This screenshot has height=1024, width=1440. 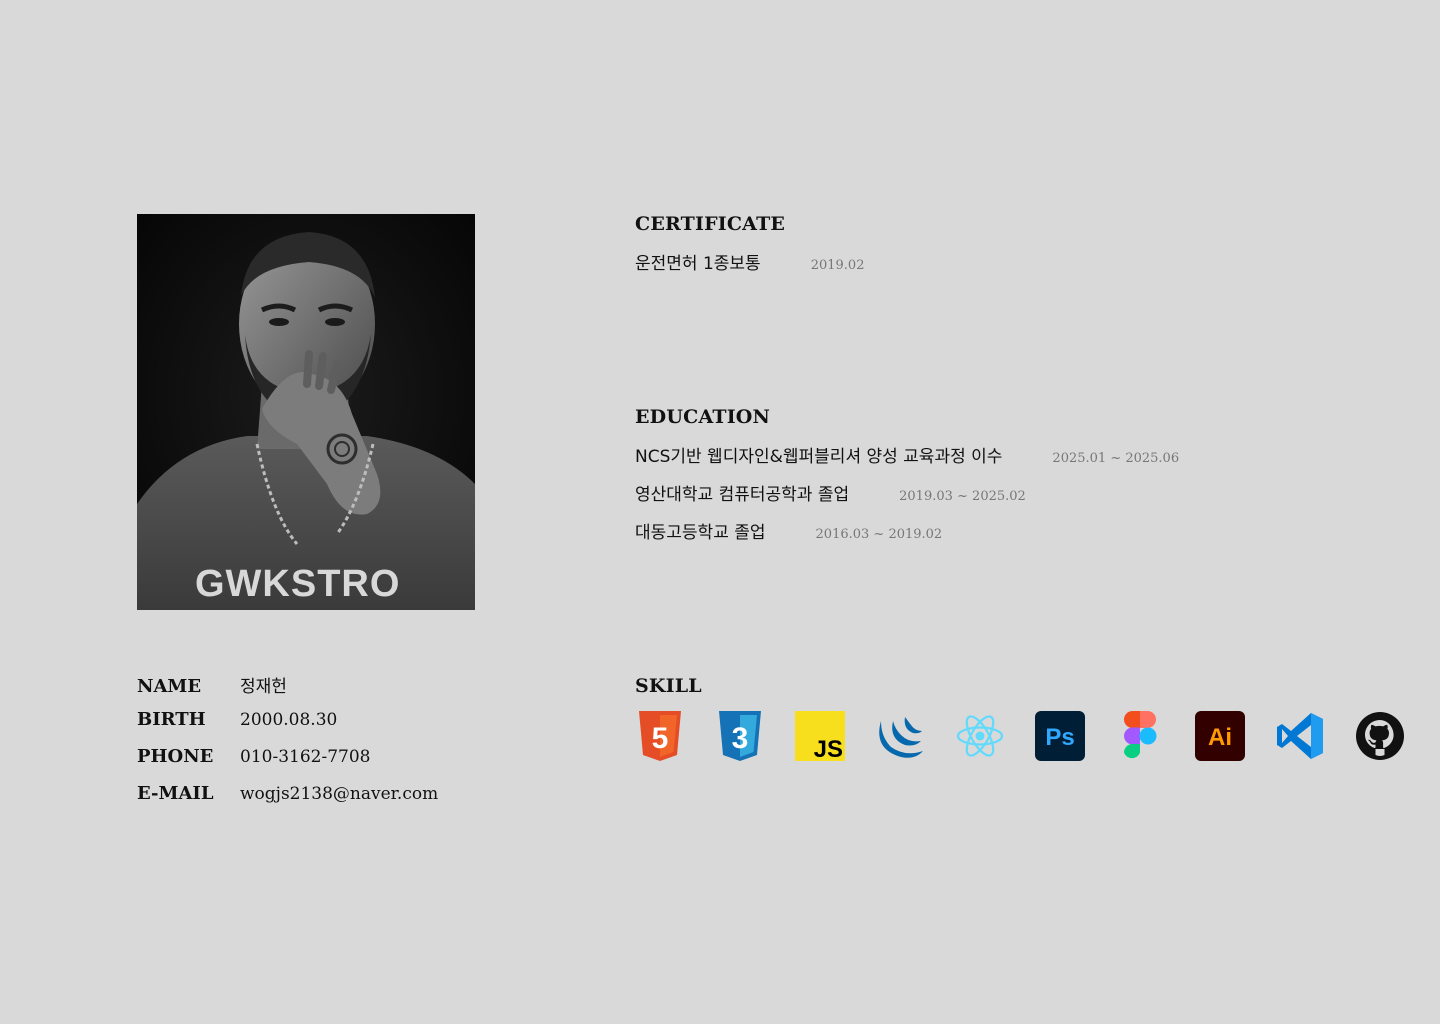 I want to click on email-label: E-MAIL, so click(x=175, y=793).